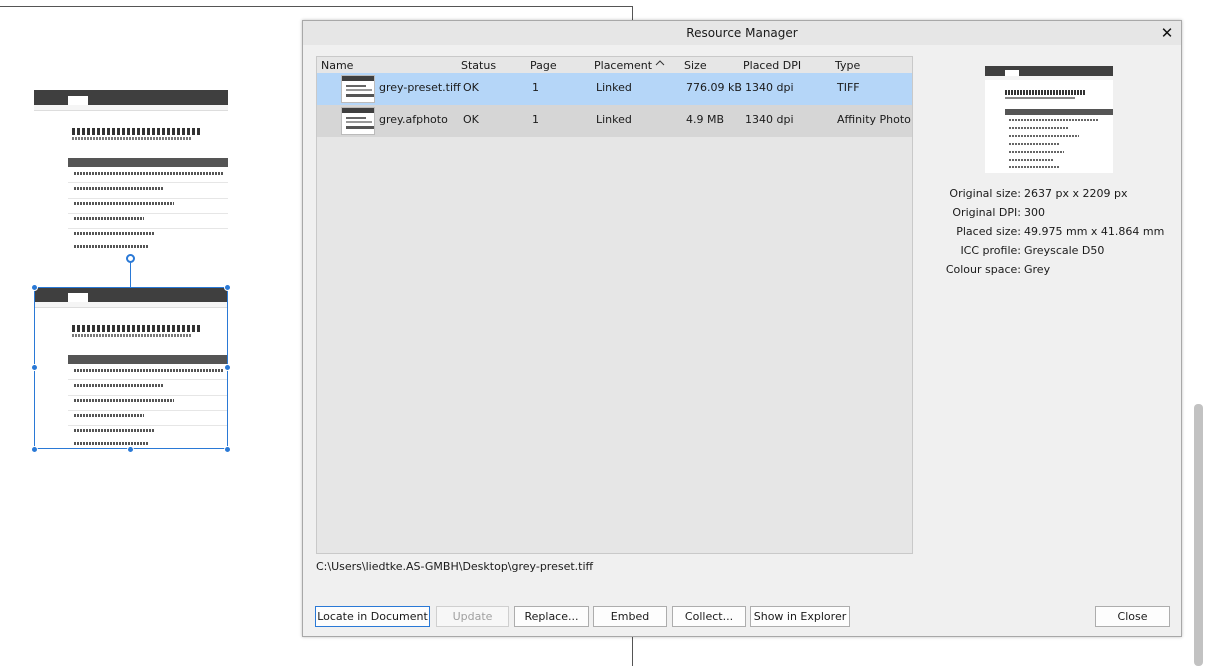 The image size is (1205, 666). I want to click on column-header-type: Type, so click(847, 65).